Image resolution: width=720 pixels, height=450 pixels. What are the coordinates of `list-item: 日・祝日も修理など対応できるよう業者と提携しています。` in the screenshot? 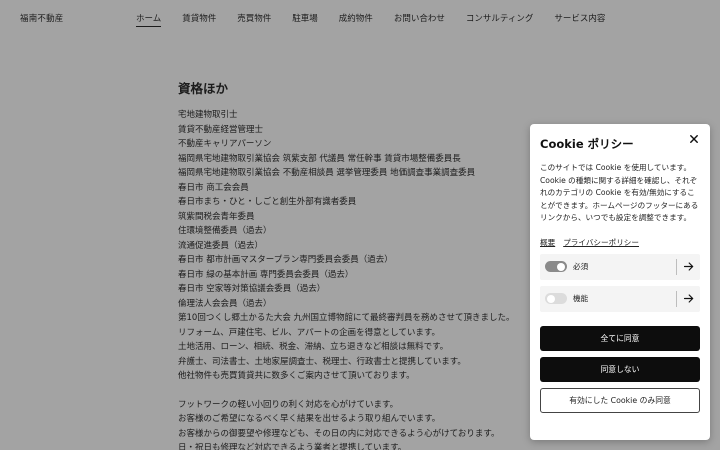 It's located at (292, 446).